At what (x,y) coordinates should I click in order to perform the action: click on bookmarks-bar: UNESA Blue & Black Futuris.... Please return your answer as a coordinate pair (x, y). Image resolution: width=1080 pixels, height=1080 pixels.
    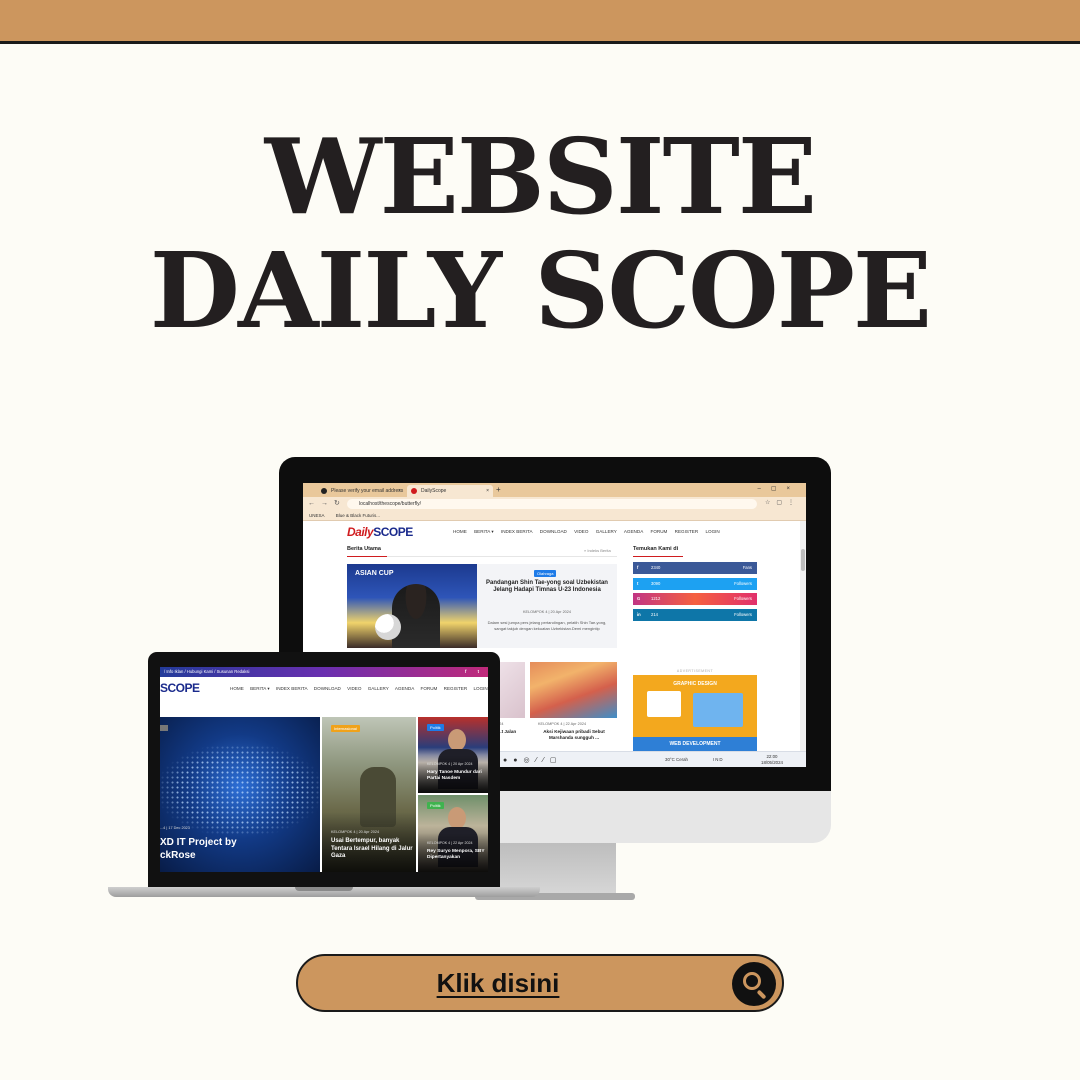
    Looking at the image, I should click on (554, 516).